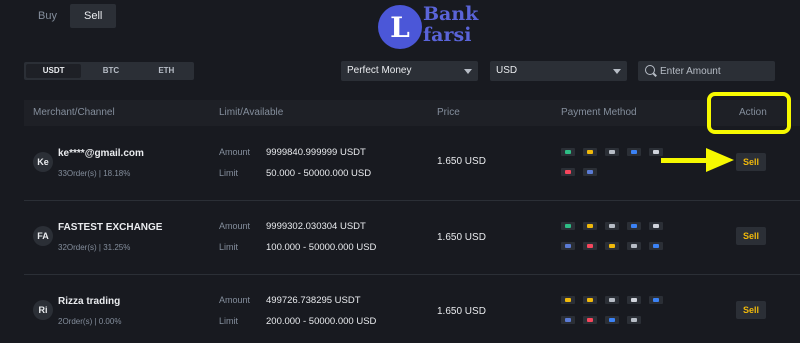 The height and width of the screenshot is (343, 800). I want to click on merchant-stats: 33Order(s) | 18.18%, so click(94, 173).